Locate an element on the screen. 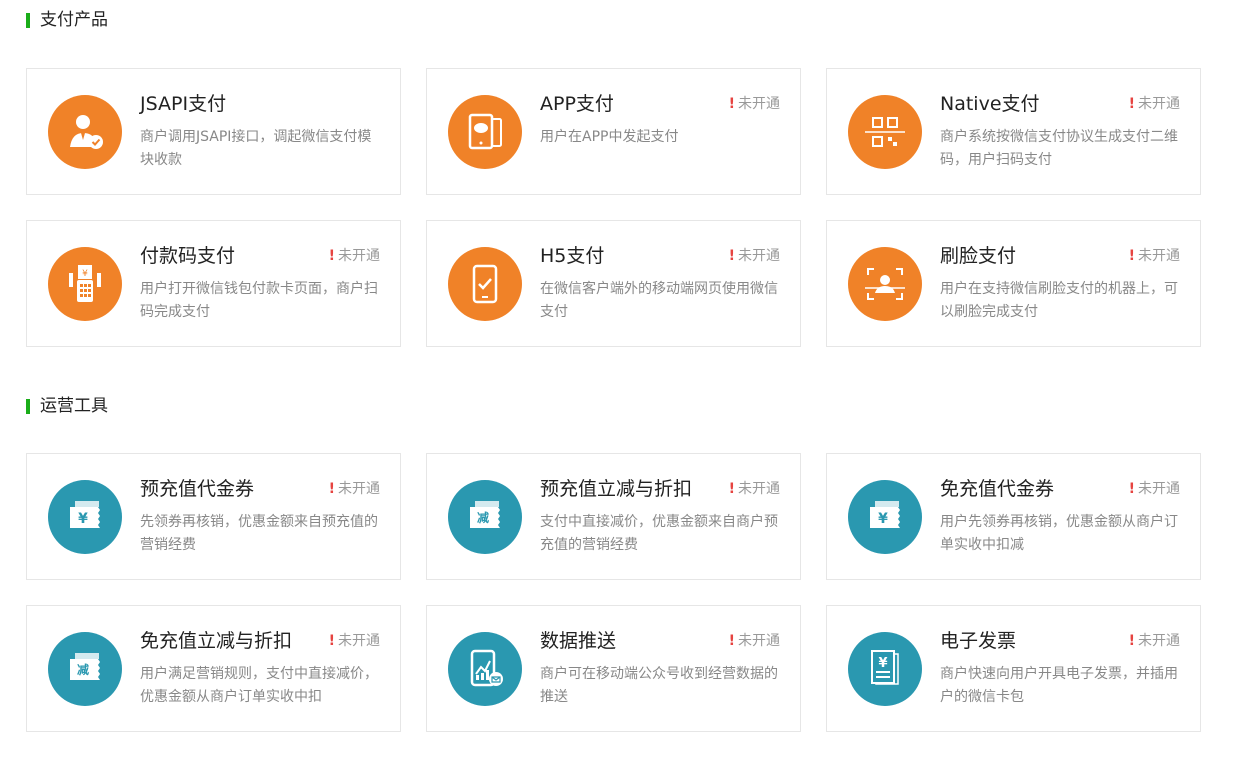 This screenshot has width=1243, height=757. person-check-icon is located at coordinates (85, 132).